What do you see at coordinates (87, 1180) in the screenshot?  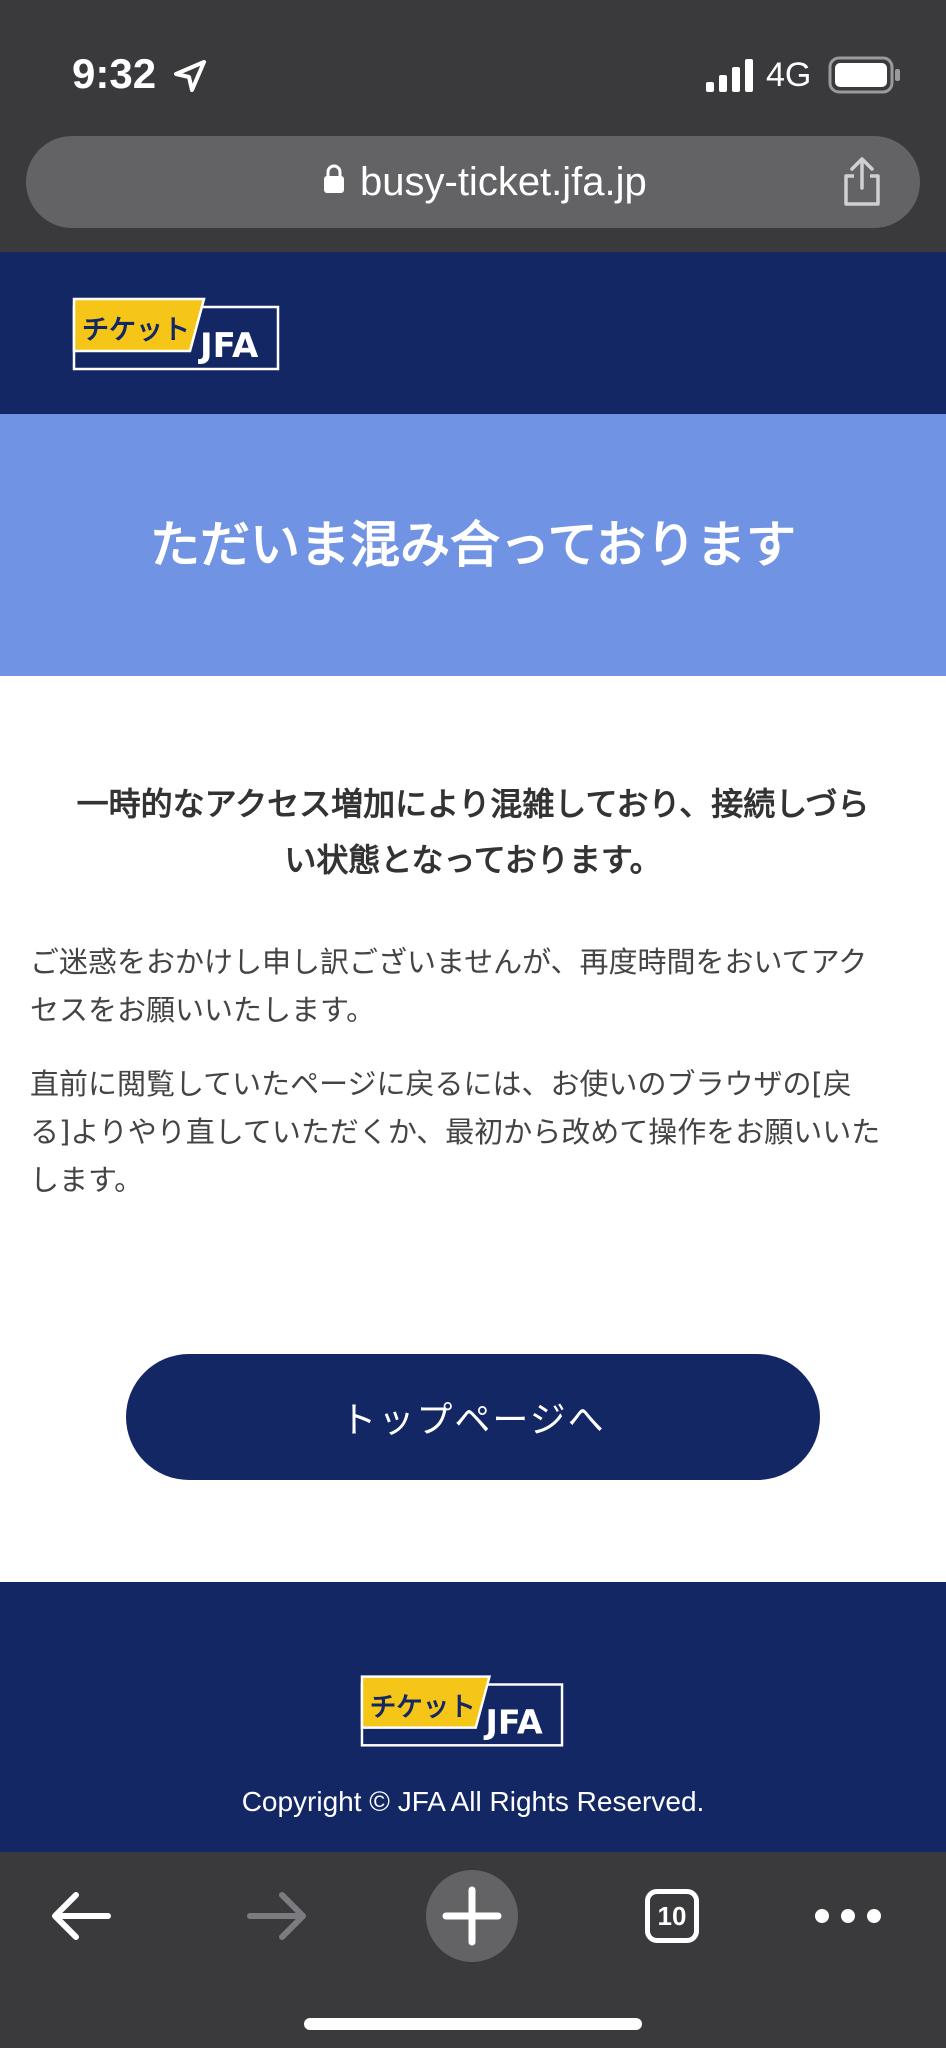 I see `instructions-line-3: します。` at bounding box center [87, 1180].